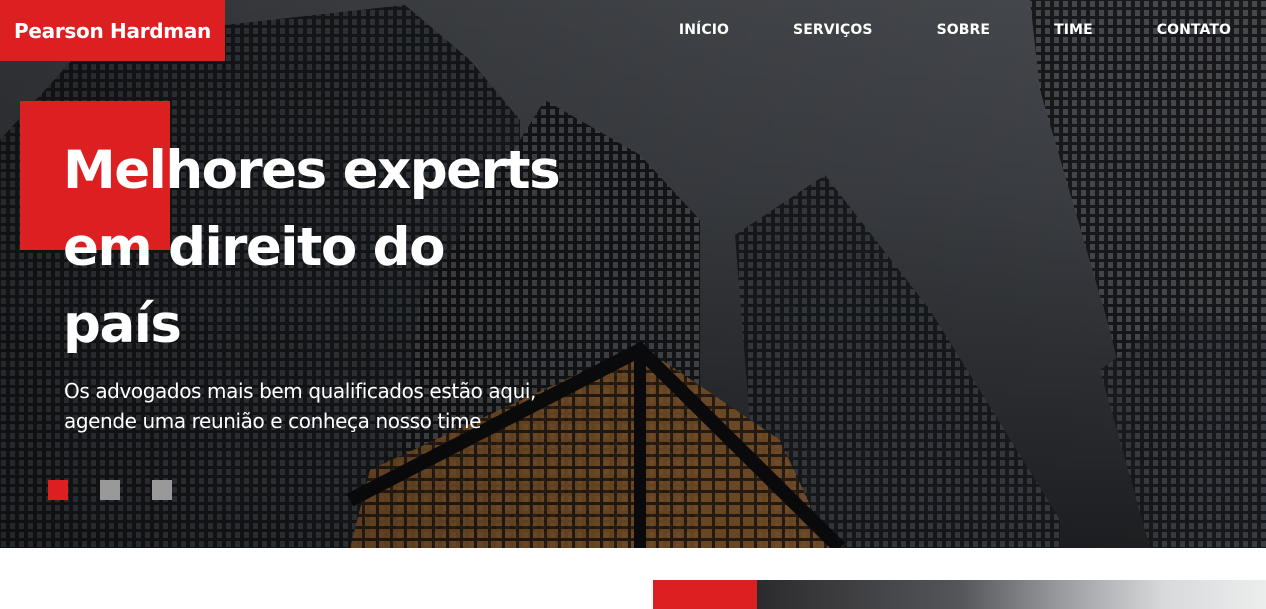  Describe the element at coordinates (704, 30) in the screenshot. I see `nav-link-inicio: INÍCIO` at that location.